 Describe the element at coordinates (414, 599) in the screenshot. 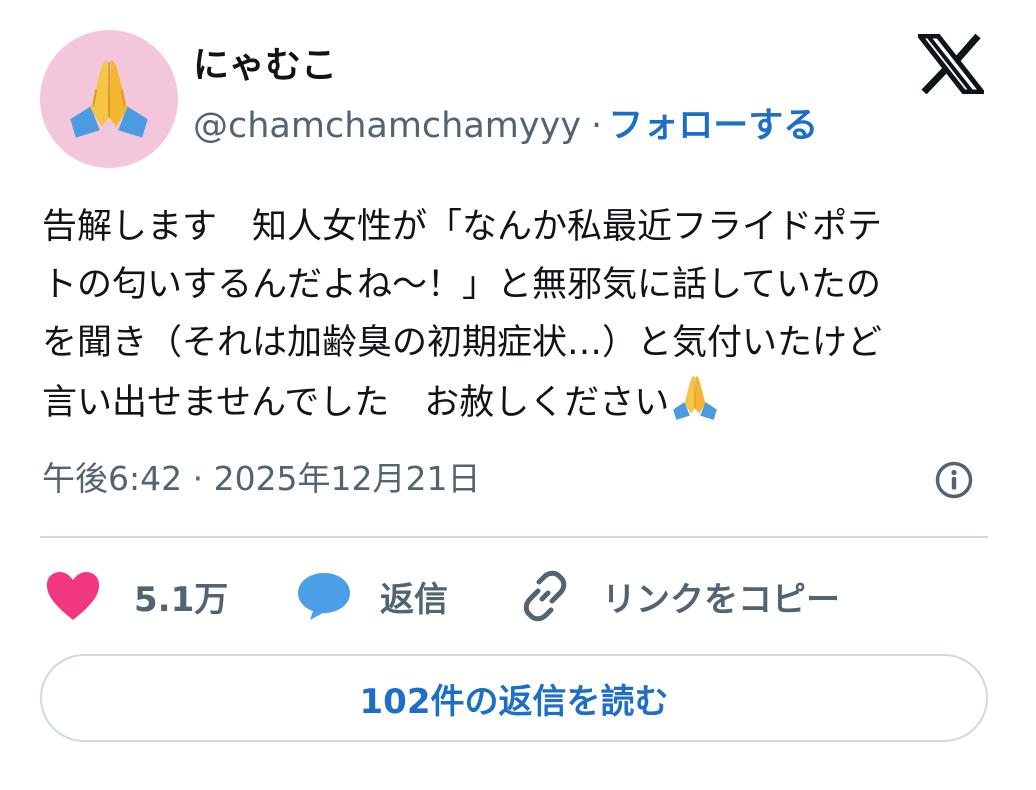

I see `reply-label: 返信` at that location.